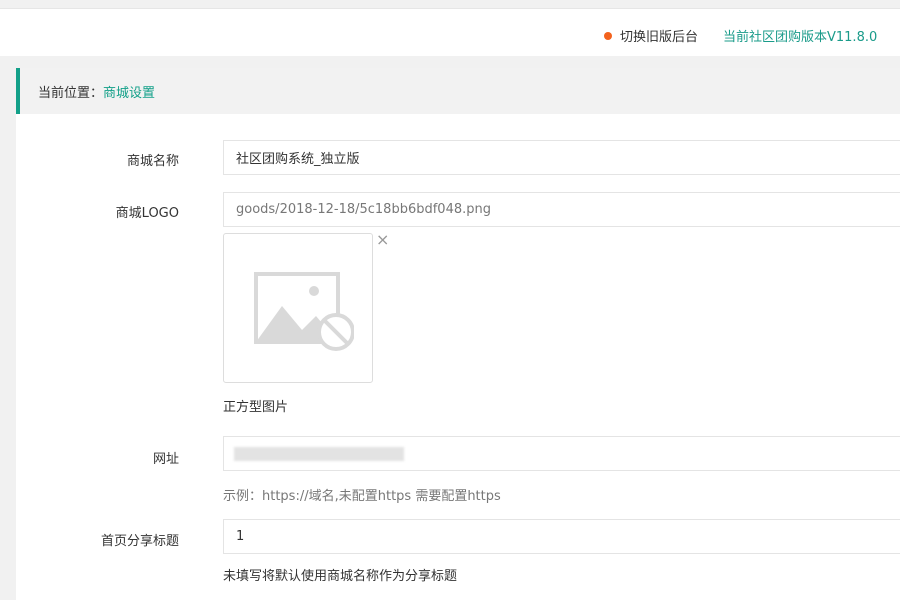 This screenshot has height=600, width=900. What do you see at coordinates (608, 35) in the screenshot?
I see `status-dot-icon` at bounding box center [608, 35].